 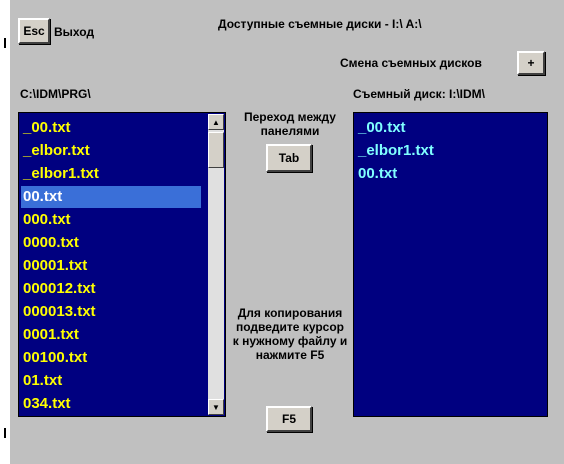 What do you see at coordinates (111, 128) in the screenshot?
I see `left-file-item: _00.txt` at bounding box center [111, 128].